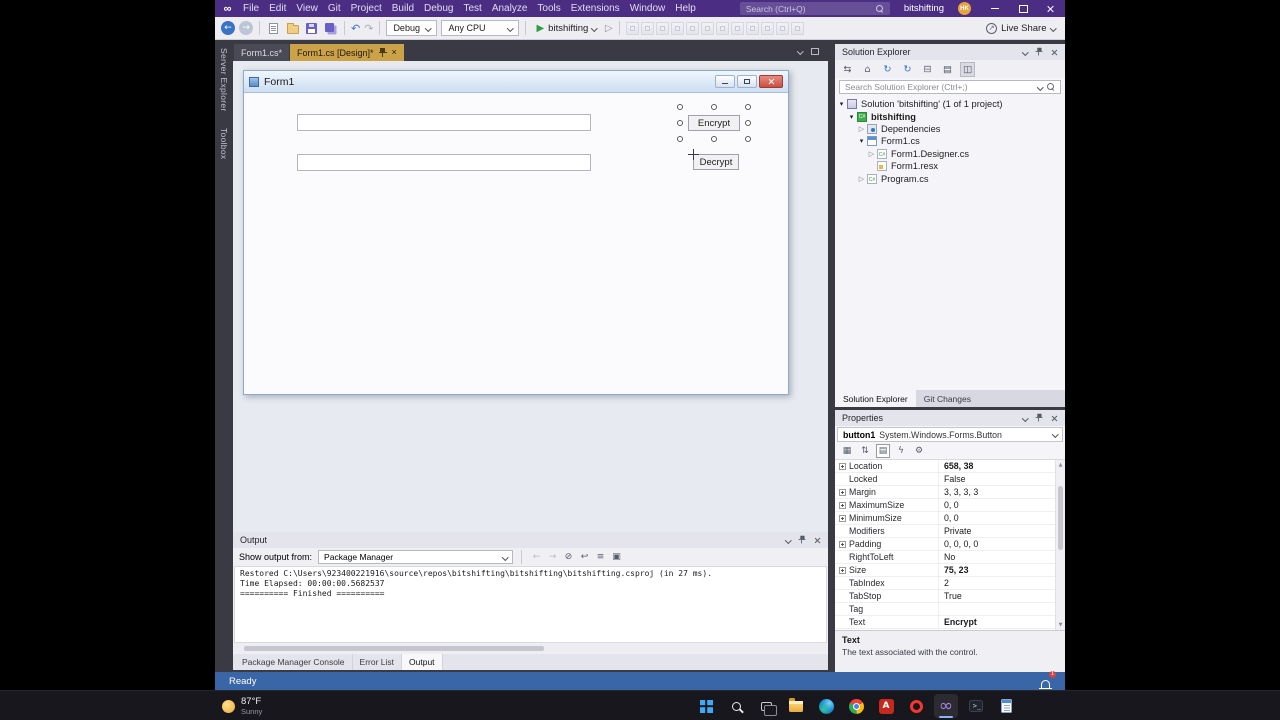 Image resolution: width=1280 pixels, height=720 pixels. Describe the element at coordinates (552, 557) in the screenshot. I see `next-message-icon: →` at that location.